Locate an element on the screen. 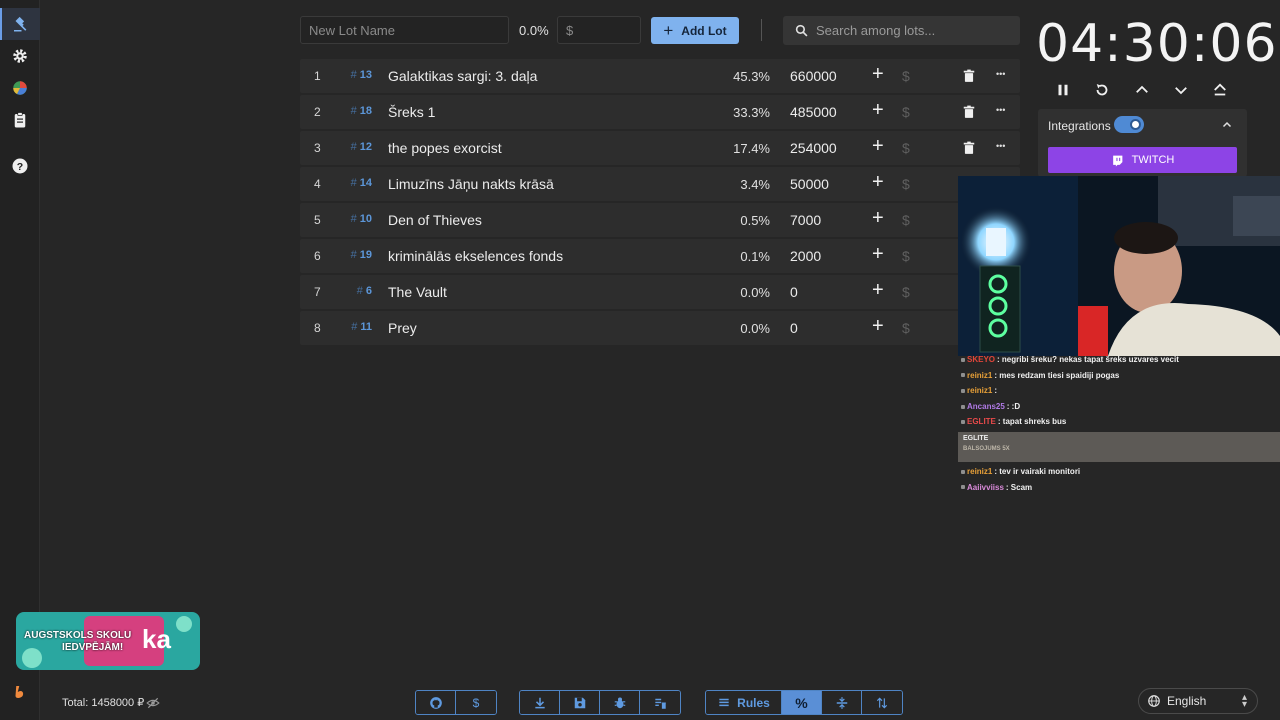  twitch-button: TWITCH is located at coordinates (1142, 160).